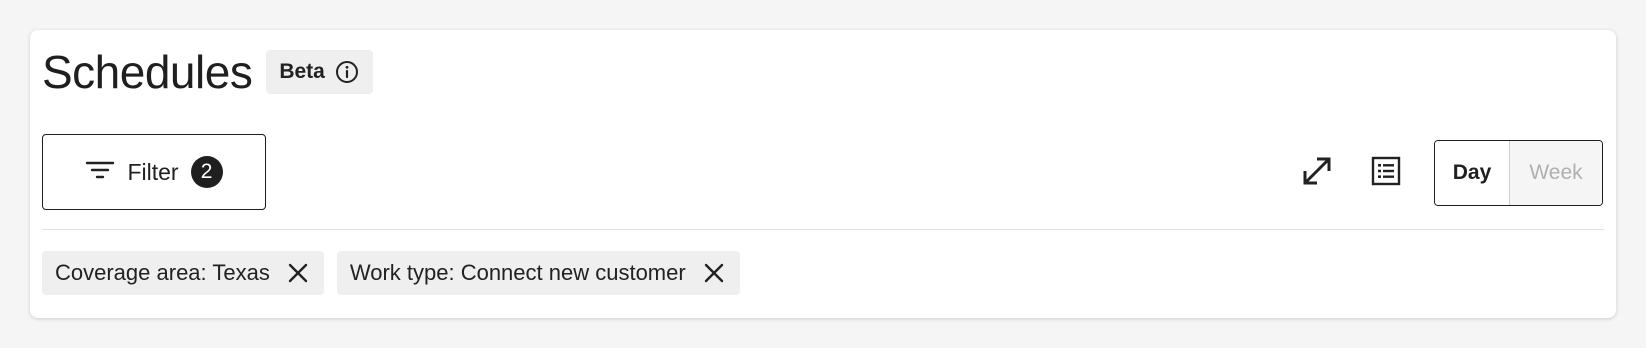 The width and height of the screenshot is (1646, 348). I want to click on filter-chip-label: Work type: Connect new customer, so click(517, 272).